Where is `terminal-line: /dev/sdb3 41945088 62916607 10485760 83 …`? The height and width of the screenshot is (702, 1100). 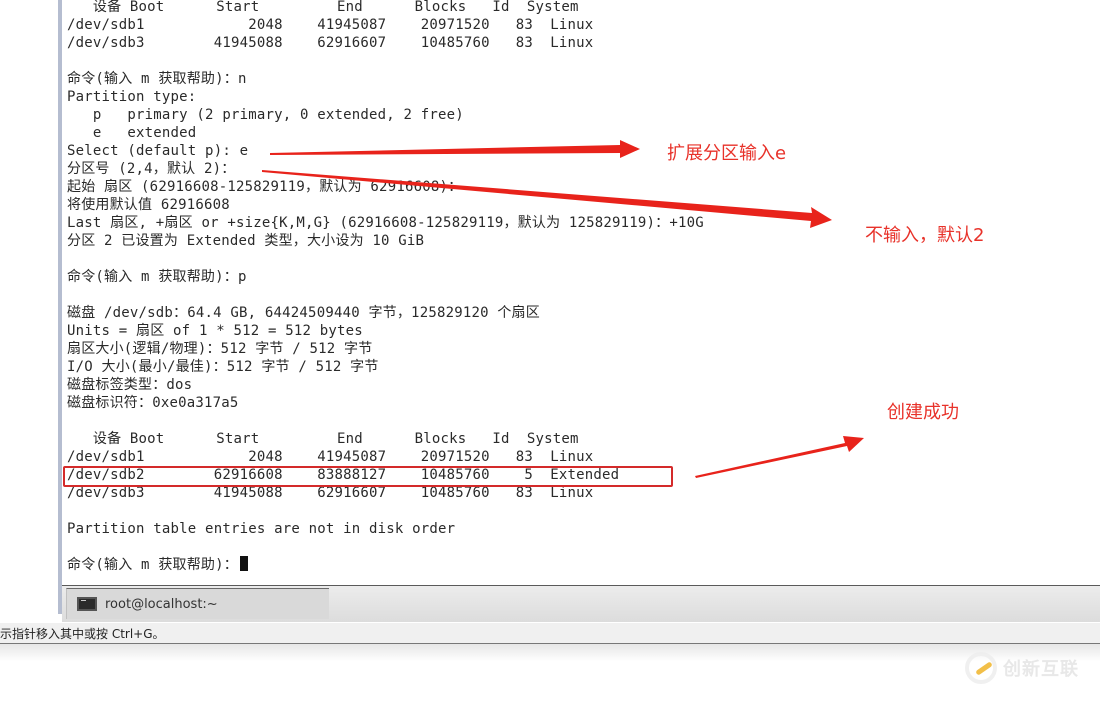 terminal-line: /dev/sdb3 41945088 62916607 10485760 83 … is located at coordinates (330, 43).